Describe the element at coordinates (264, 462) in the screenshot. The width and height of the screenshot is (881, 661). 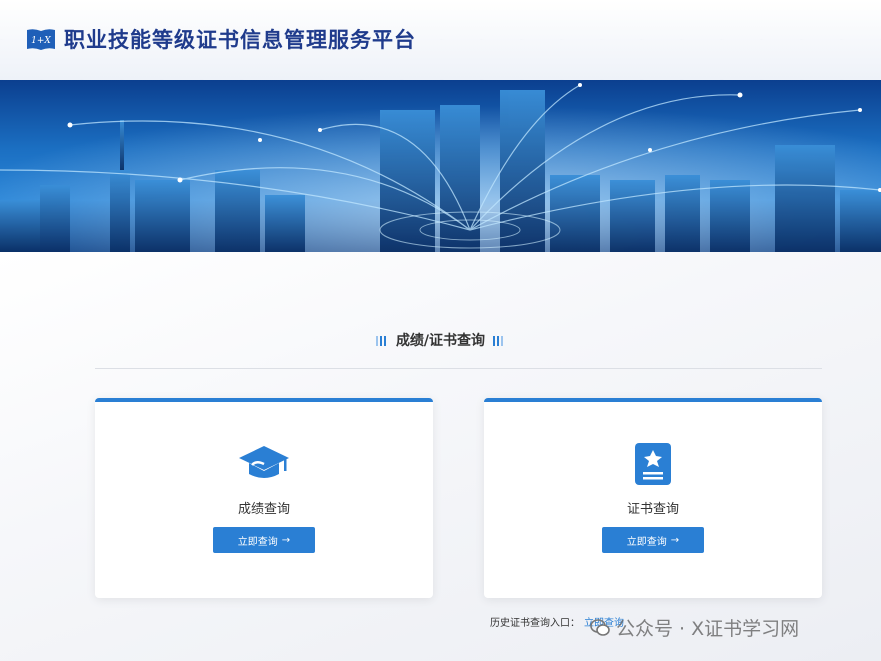
I see `graduation-cap-icon` at that location.